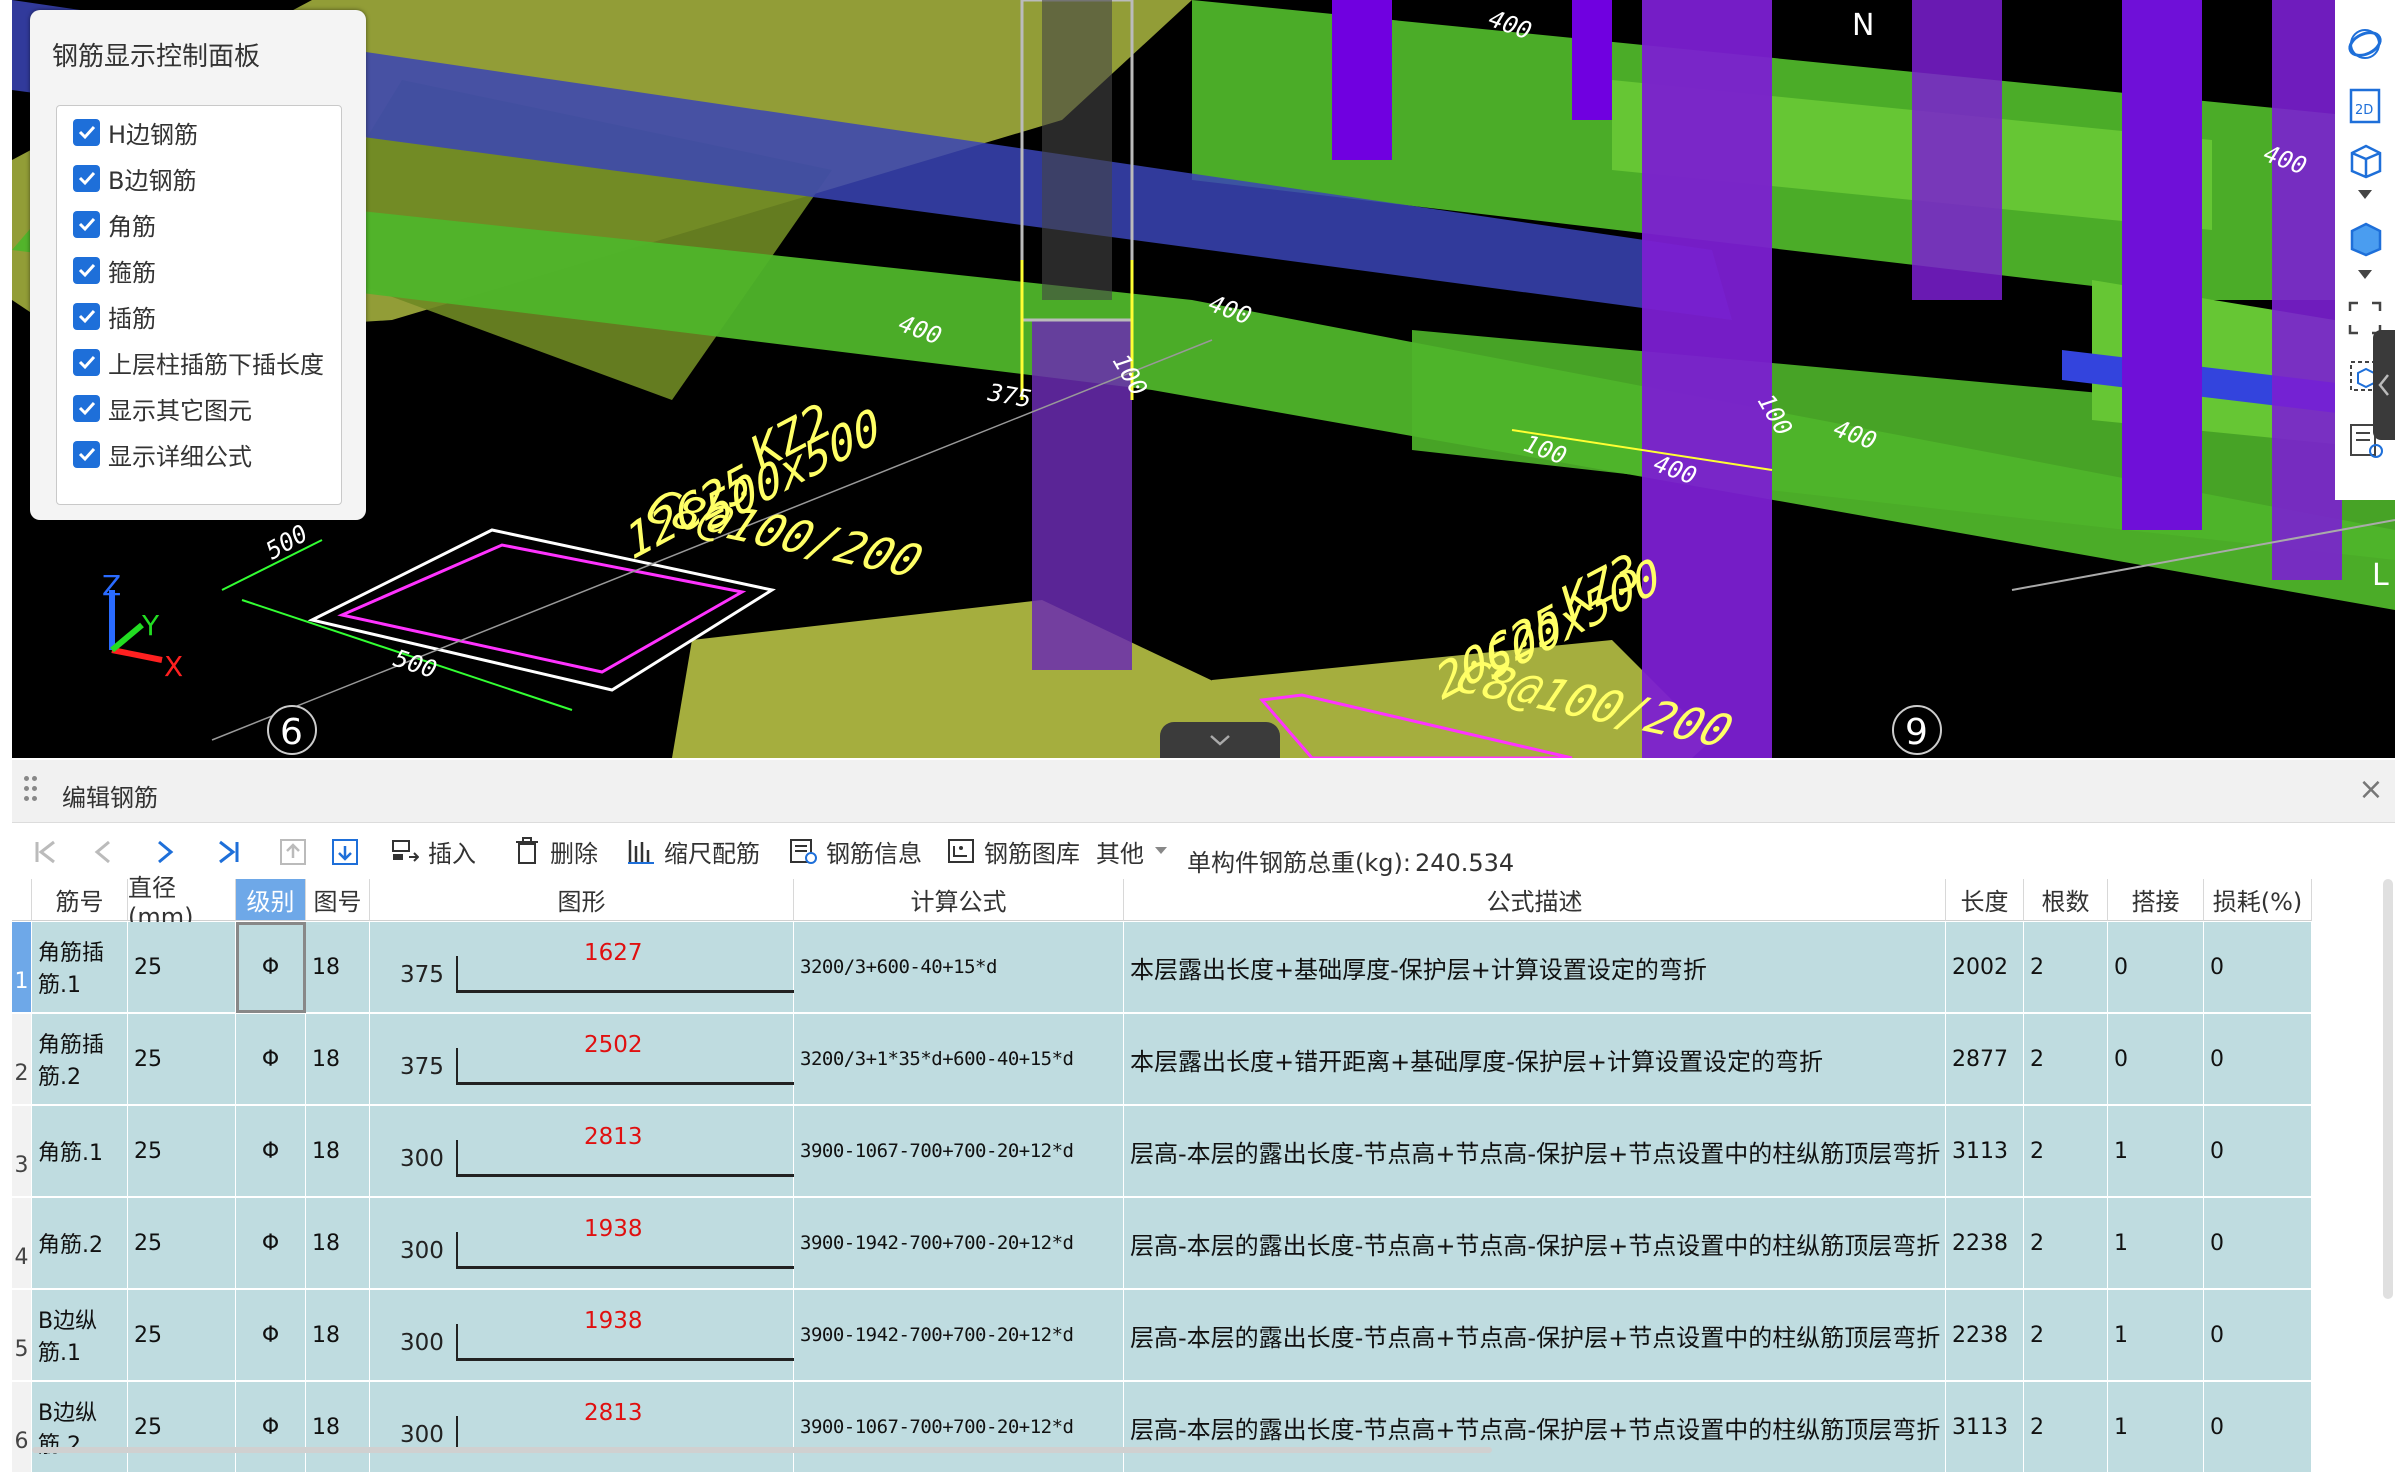 The image size is (2395, 1474). What do you see at coordinates (2156, 900) in the screenshot?
I see `column-header-lap: 搭接` at bounding box center [2156, 900].